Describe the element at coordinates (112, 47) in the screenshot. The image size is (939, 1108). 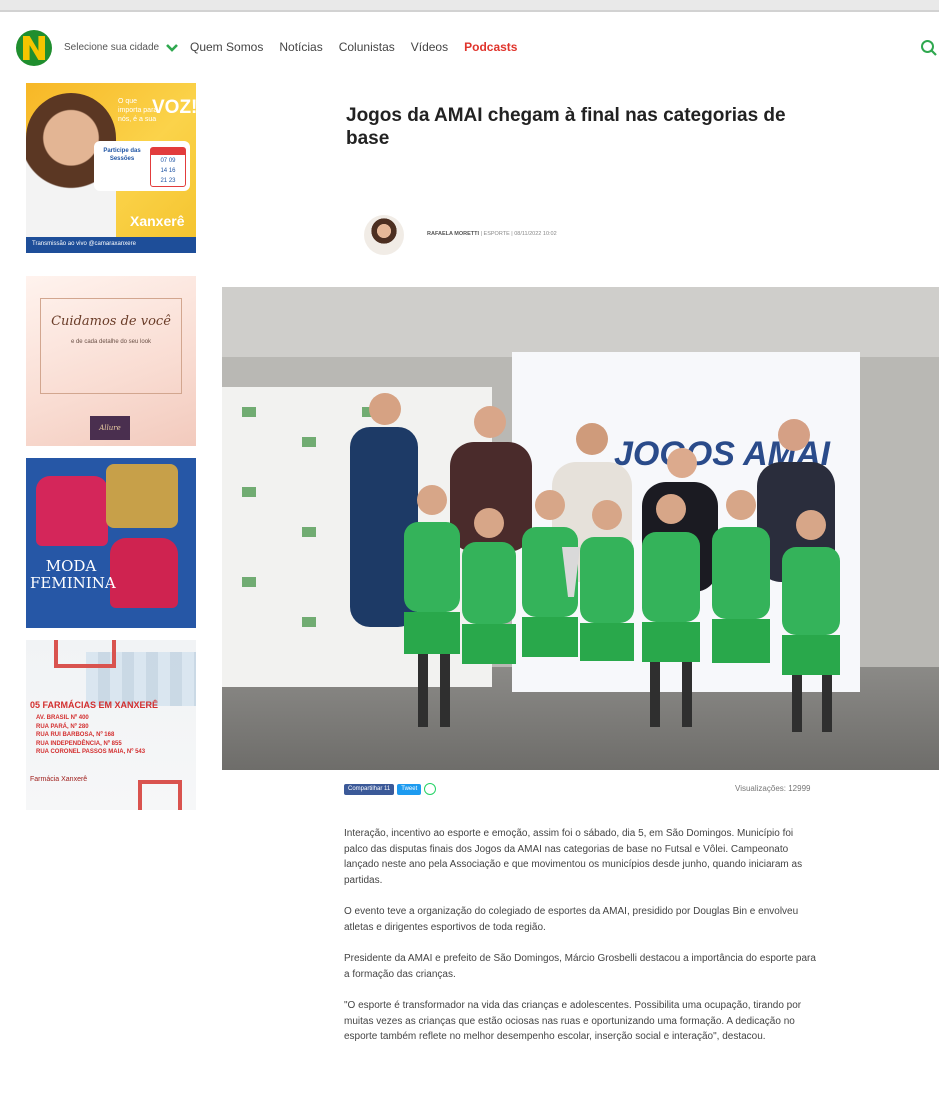
I see `city-selector-label: Selecione sua cidade` at that location.